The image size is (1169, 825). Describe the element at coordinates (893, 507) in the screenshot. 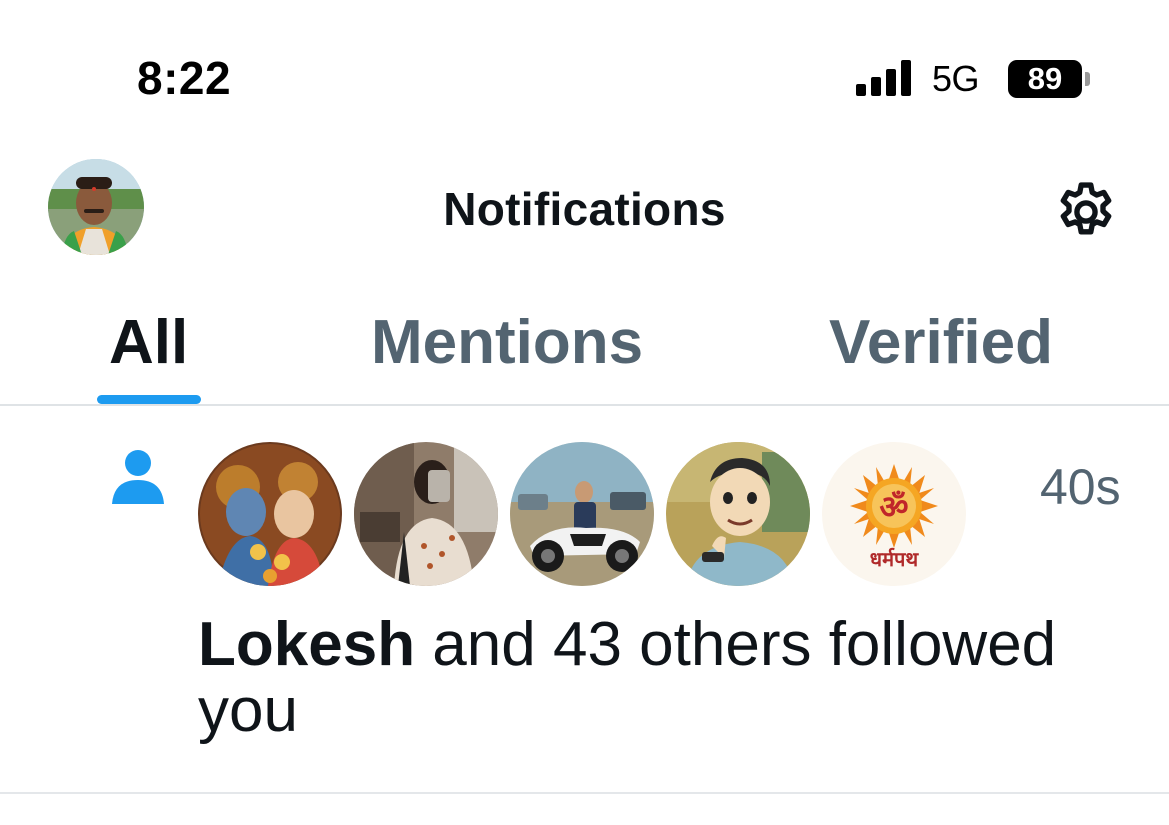

I see `om-glyph: ॐ` at that location.